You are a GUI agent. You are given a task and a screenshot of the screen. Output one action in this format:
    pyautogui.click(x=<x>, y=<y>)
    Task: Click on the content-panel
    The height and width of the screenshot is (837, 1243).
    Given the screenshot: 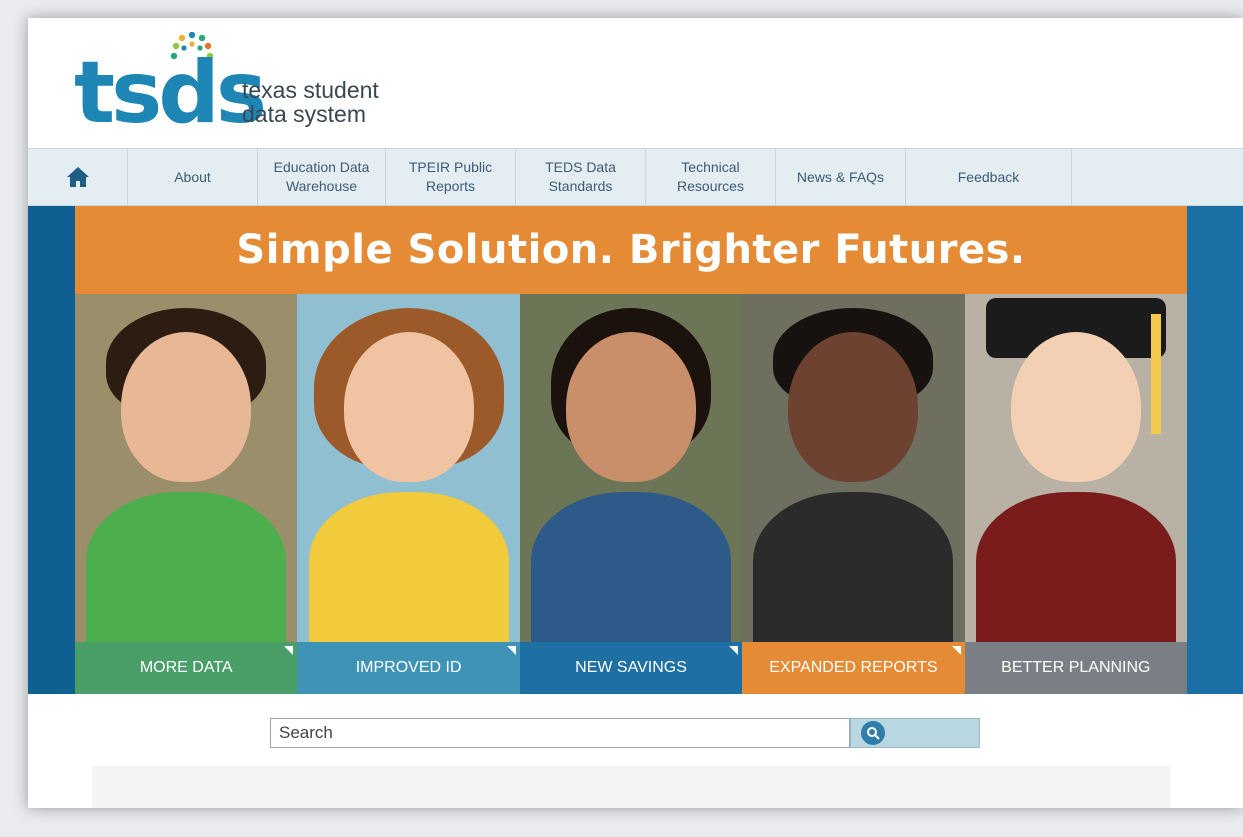 What is the action you would take?
    pyautogui.click(x=631, y=787)
    